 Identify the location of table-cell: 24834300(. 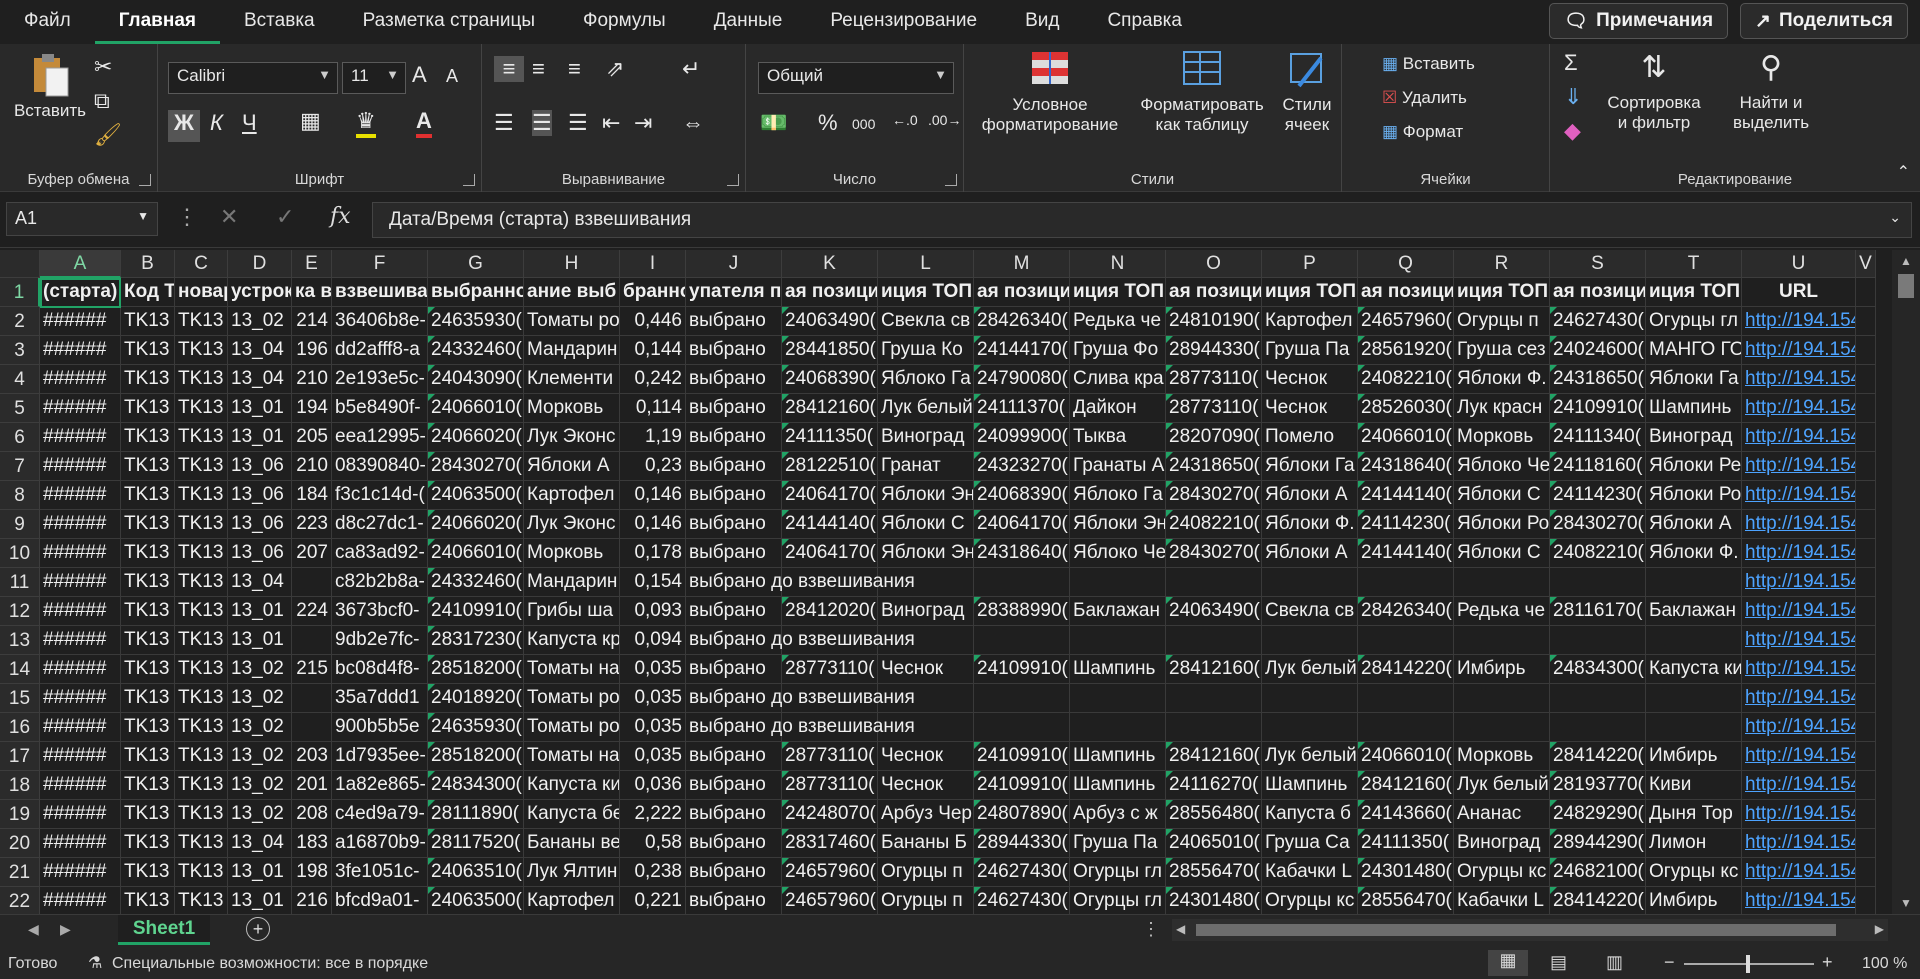
(476, 785).